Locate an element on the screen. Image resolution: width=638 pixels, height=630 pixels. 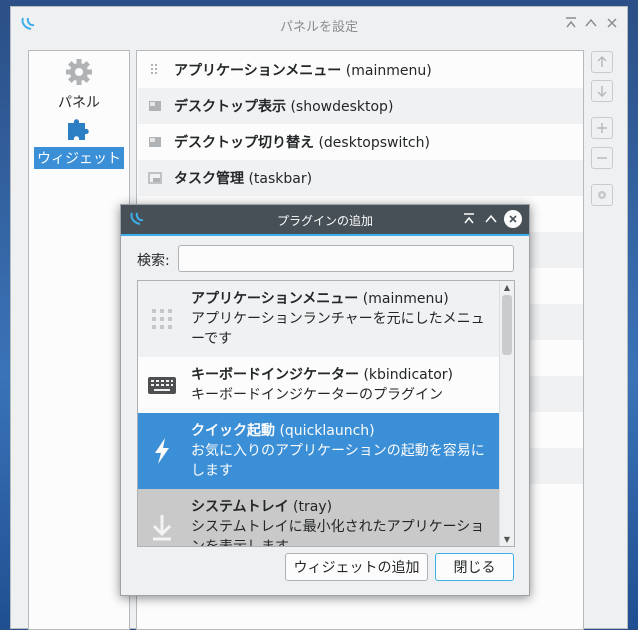
close-icon is located at coordinates (513, 219).